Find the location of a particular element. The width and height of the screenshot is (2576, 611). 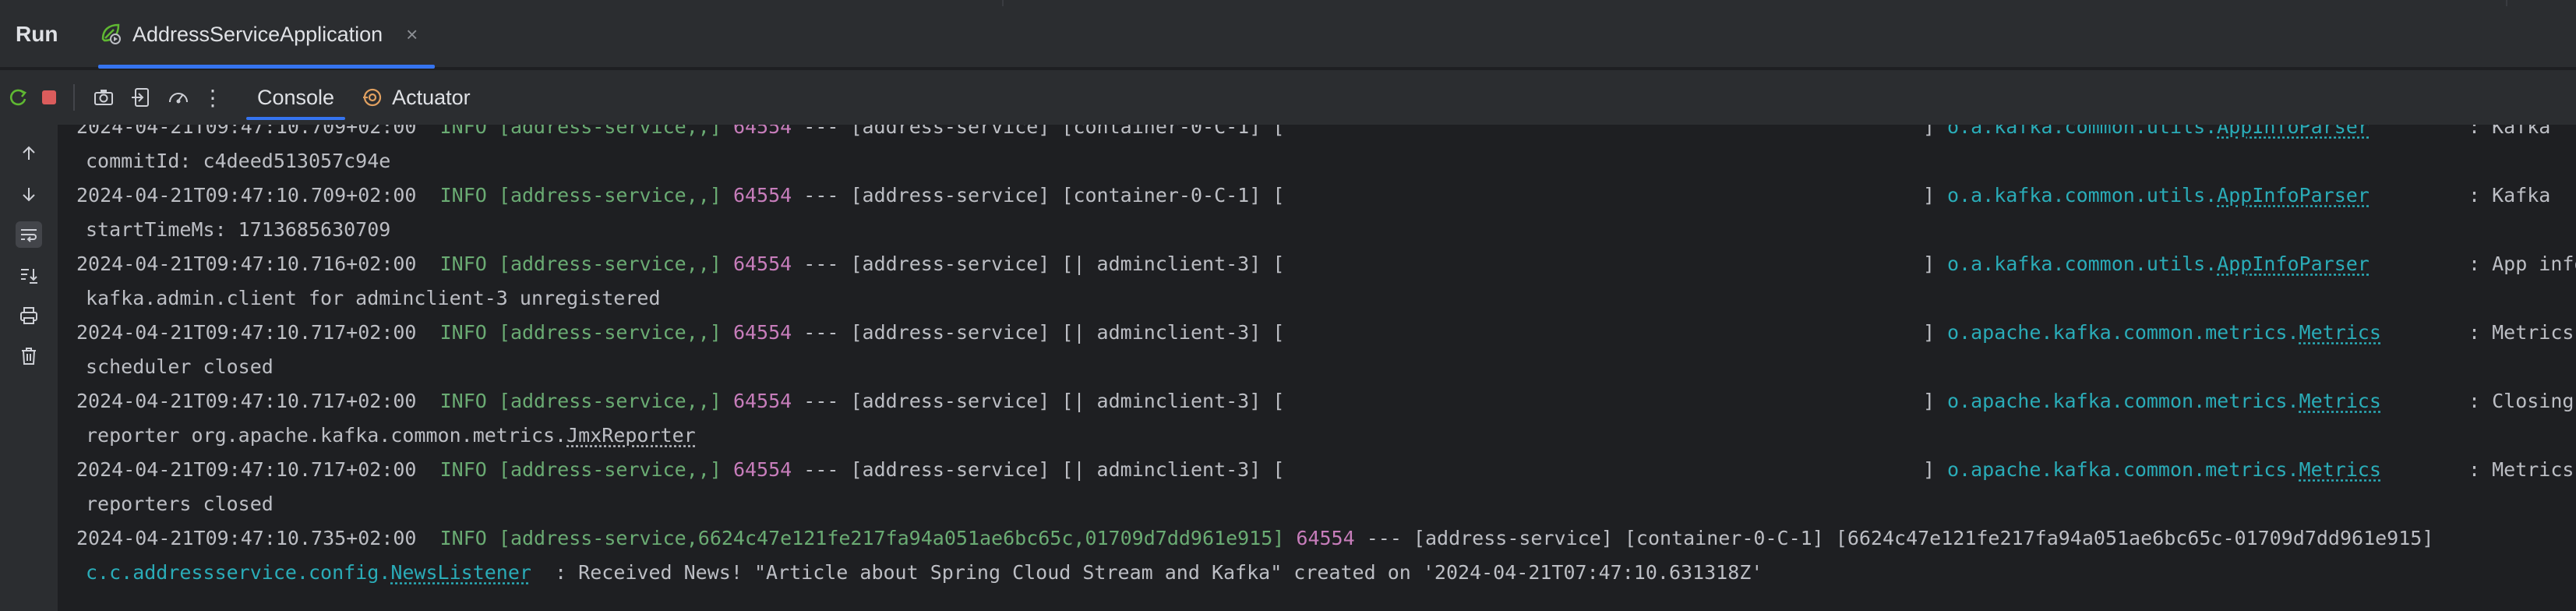

tab-actuator: Actuator is located at coordinates (424, 97).